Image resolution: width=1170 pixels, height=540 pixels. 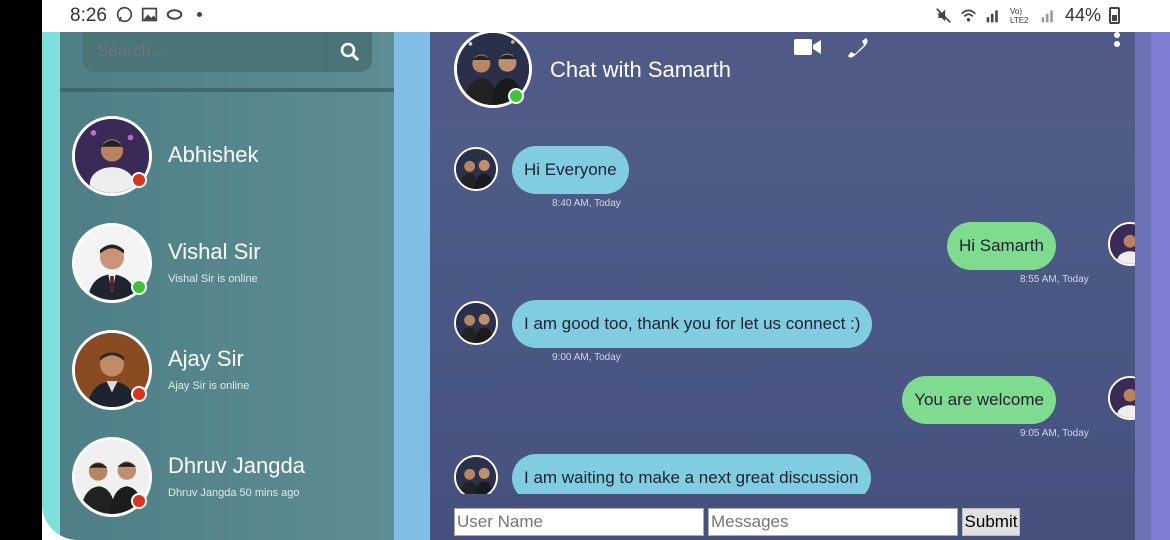 I want to click on search-button, so click(x=349, y=52).